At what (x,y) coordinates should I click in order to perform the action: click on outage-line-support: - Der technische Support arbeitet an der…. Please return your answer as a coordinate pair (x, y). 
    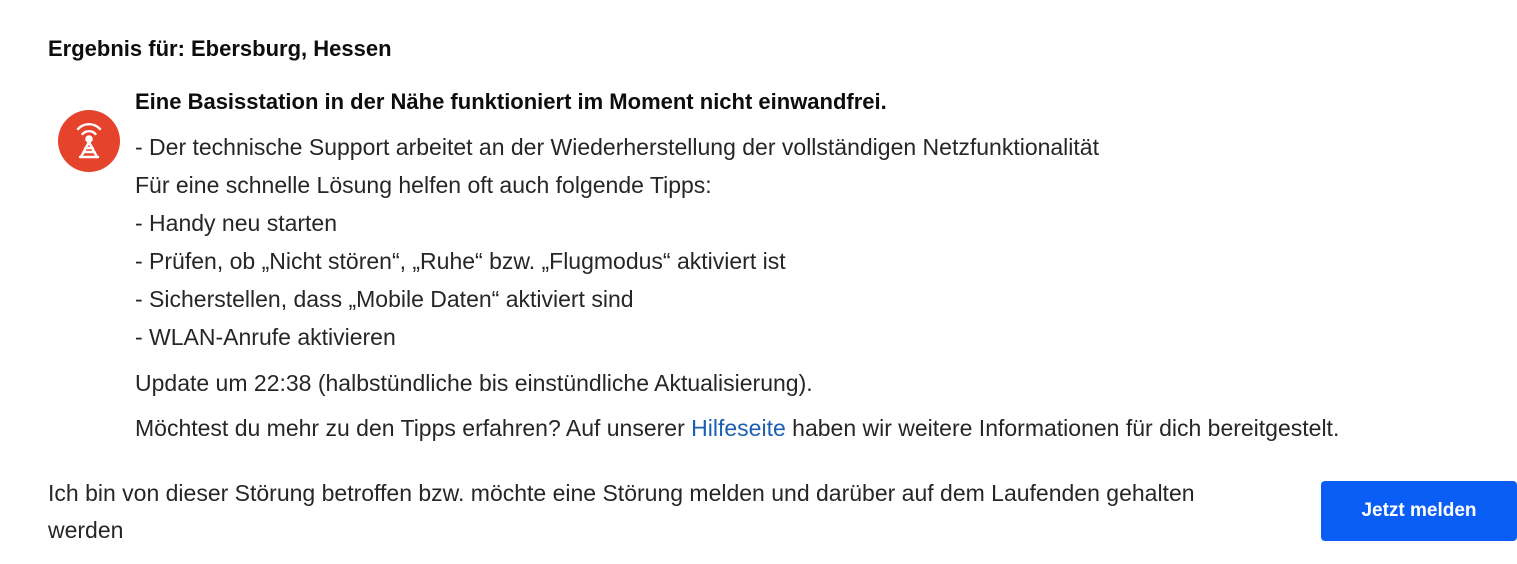
    Looking at the image, I should click on (617, 147).